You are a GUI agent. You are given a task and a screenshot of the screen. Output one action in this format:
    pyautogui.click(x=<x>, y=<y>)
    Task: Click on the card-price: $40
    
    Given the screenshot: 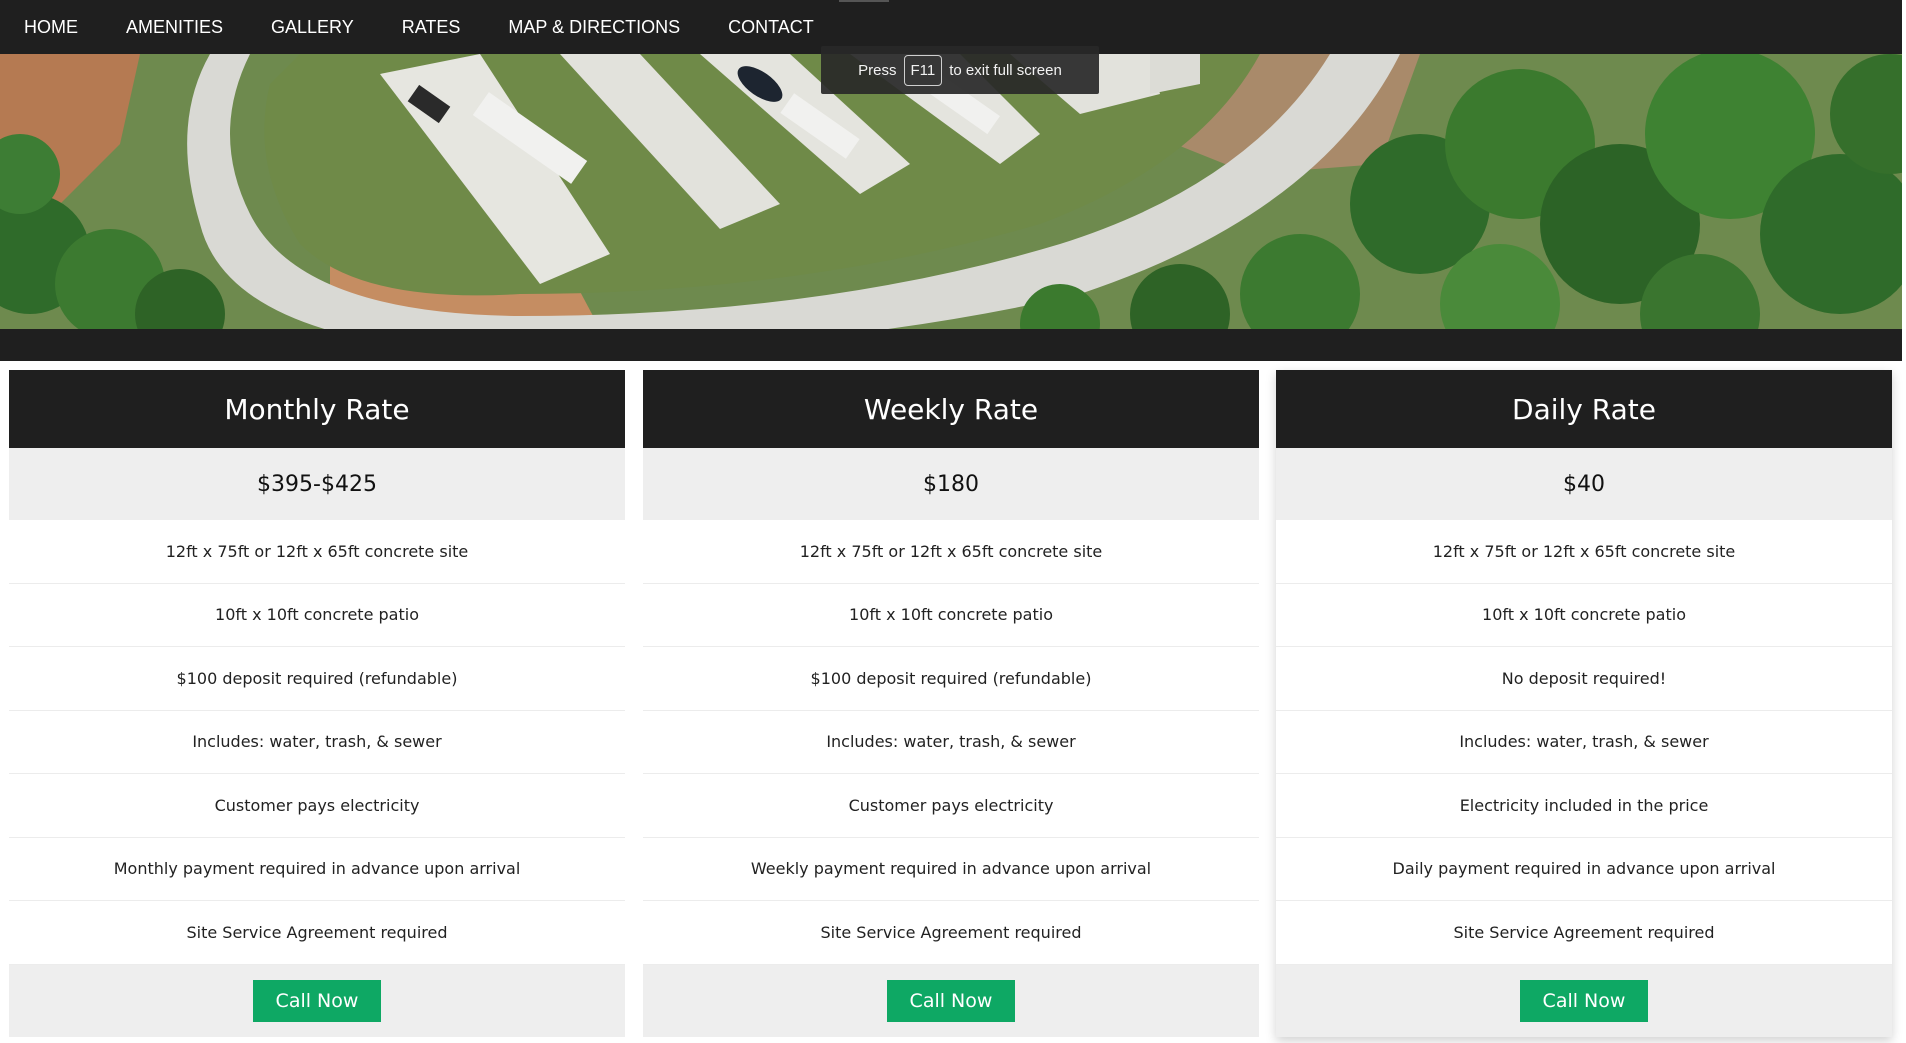 What is the action you would take?
    pyautogui.click(x=1584, y=484)
    